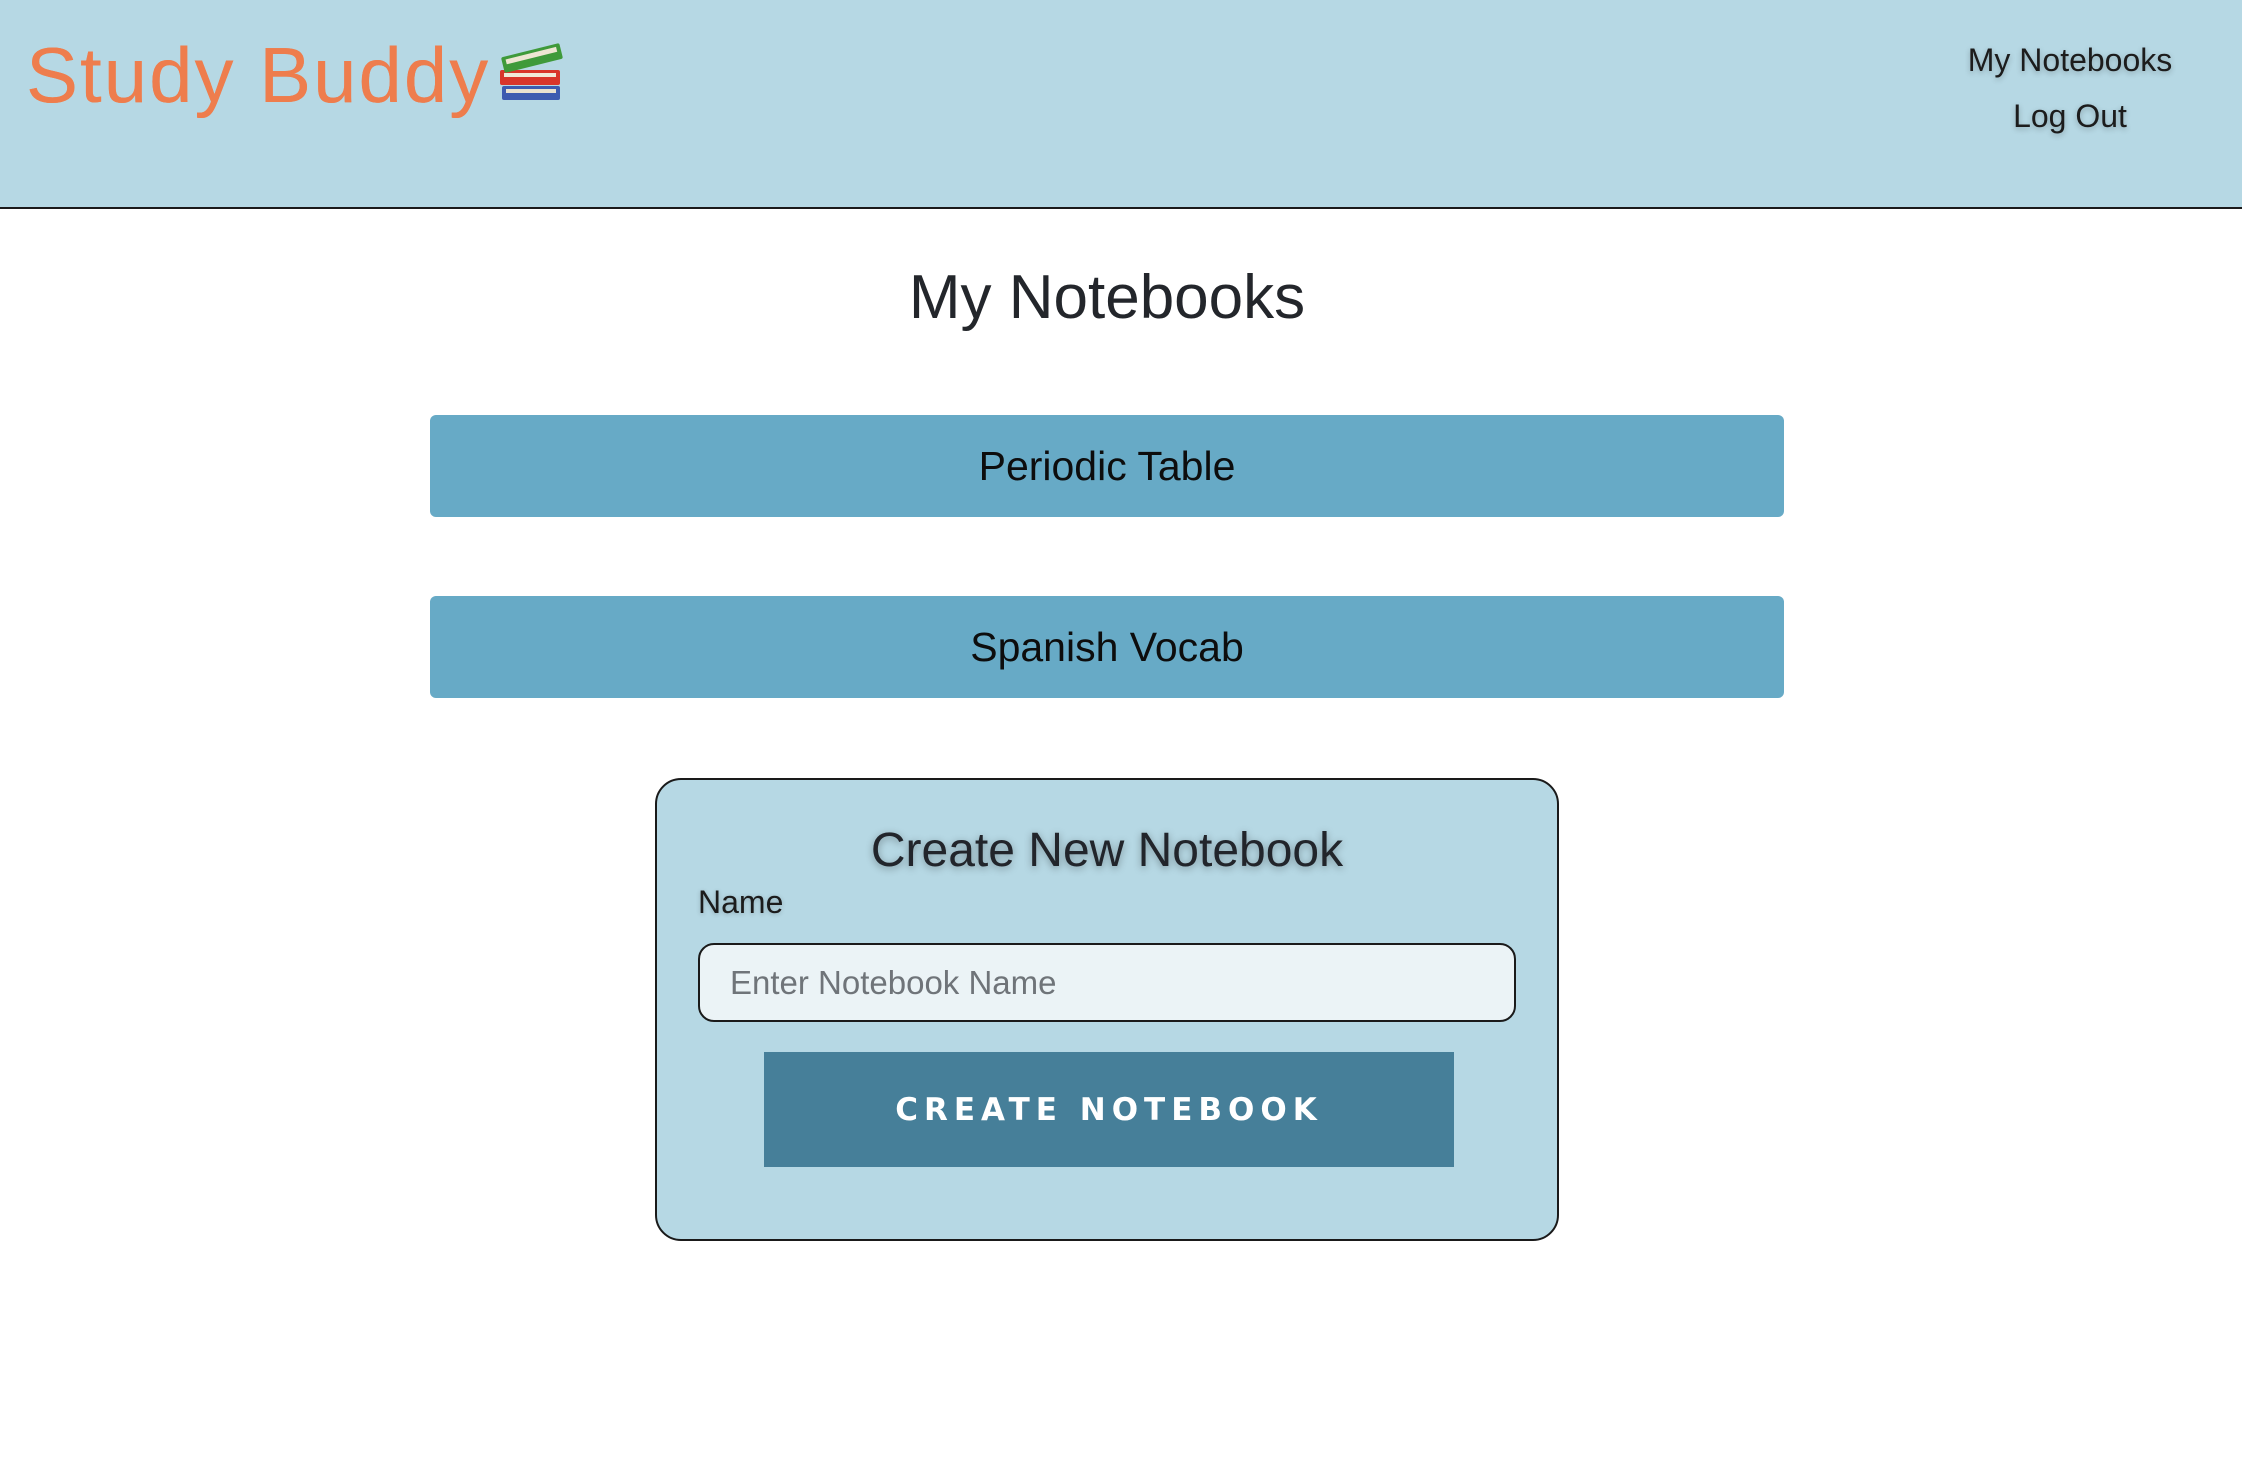  I want to click on notebook-item: Spanish Vocab, so click(1107, 647).